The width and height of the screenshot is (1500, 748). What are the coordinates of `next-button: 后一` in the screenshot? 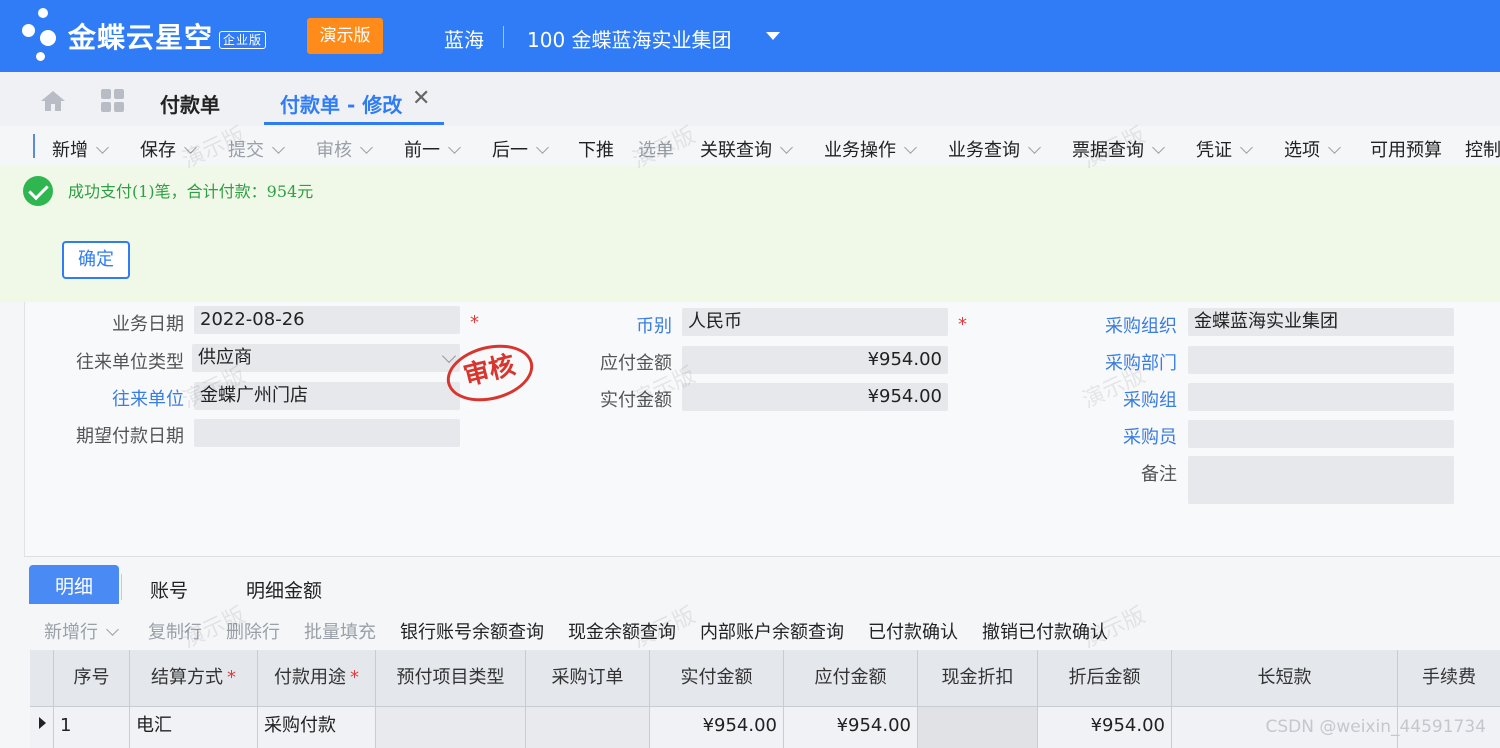 It's located at (520, 149).